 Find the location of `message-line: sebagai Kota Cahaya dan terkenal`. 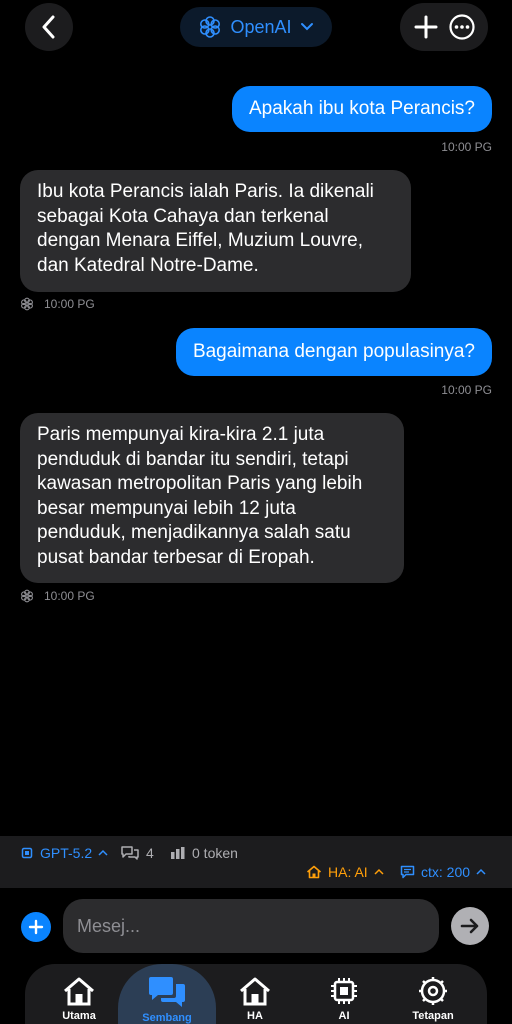

message-line: sebagai Kota Cahaya dan terkenal is located at coordinates (183, 216).